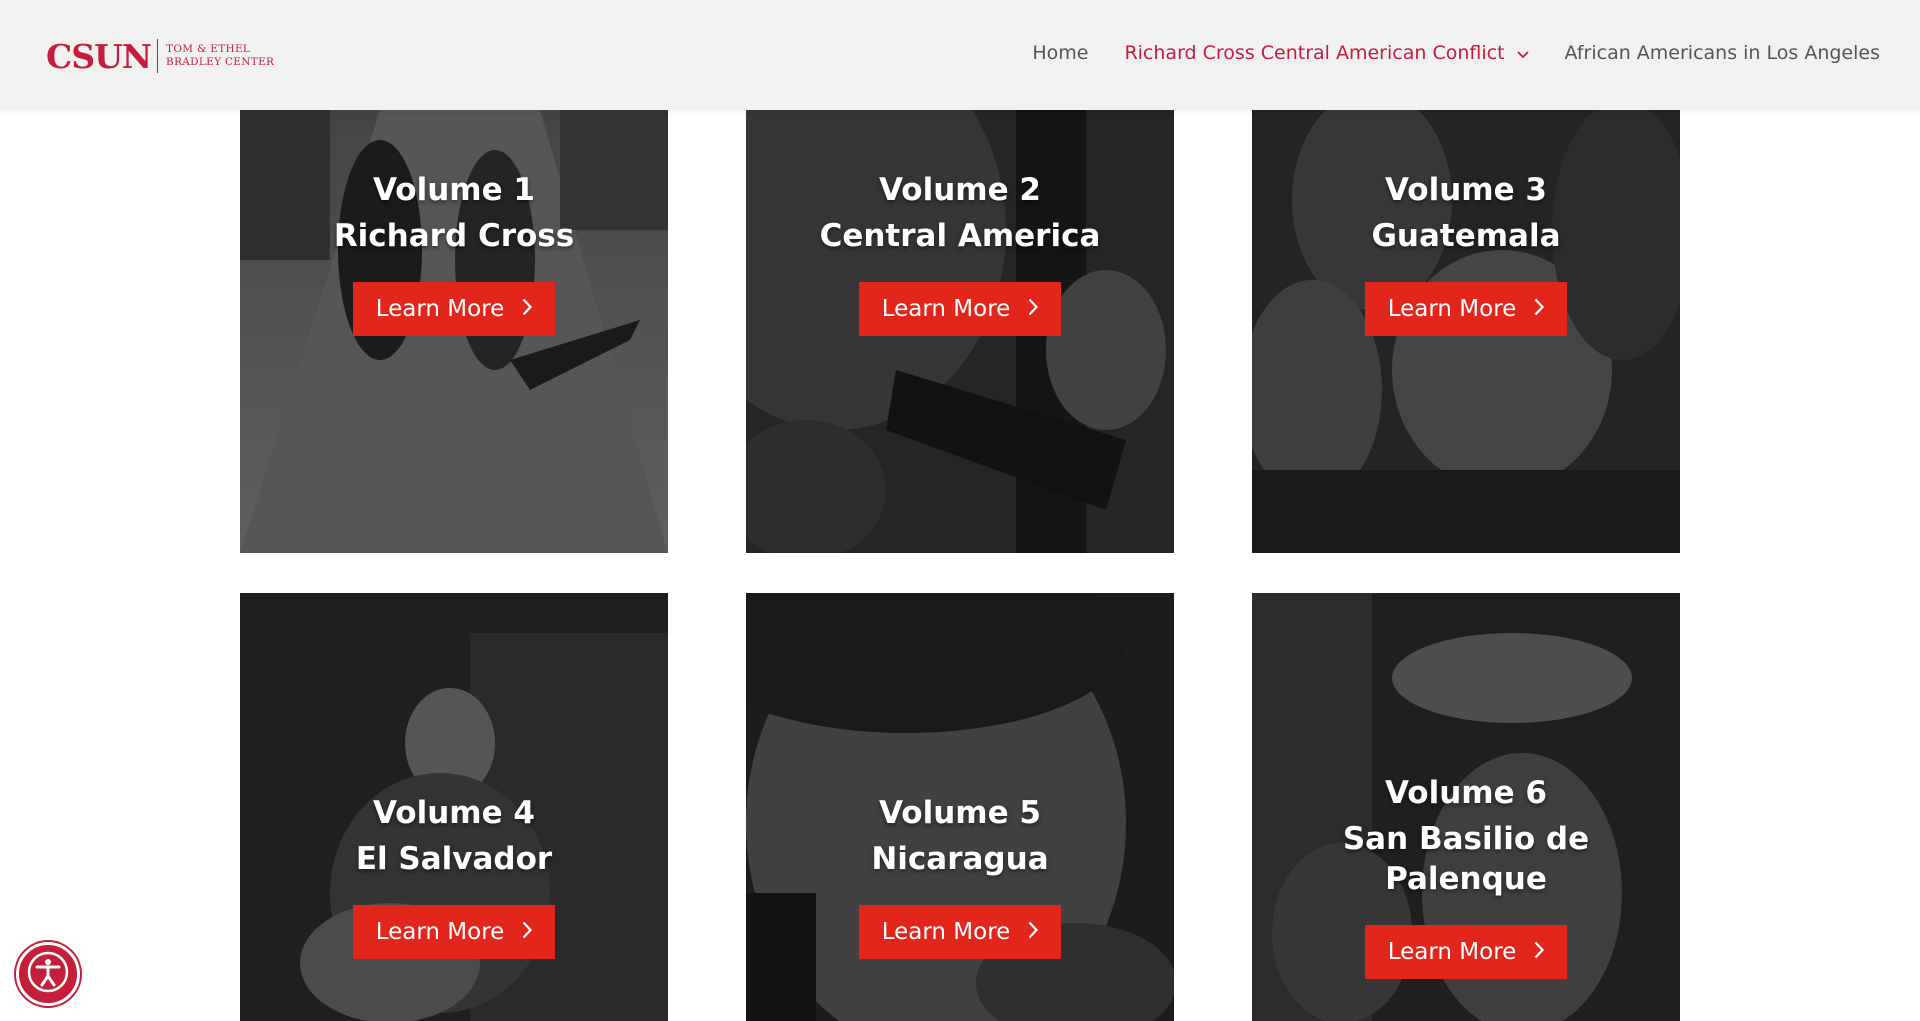 The width and height of the screenshot is (1920, 1021). I want to click on card-subtitle: Central America, so click(960, 236).